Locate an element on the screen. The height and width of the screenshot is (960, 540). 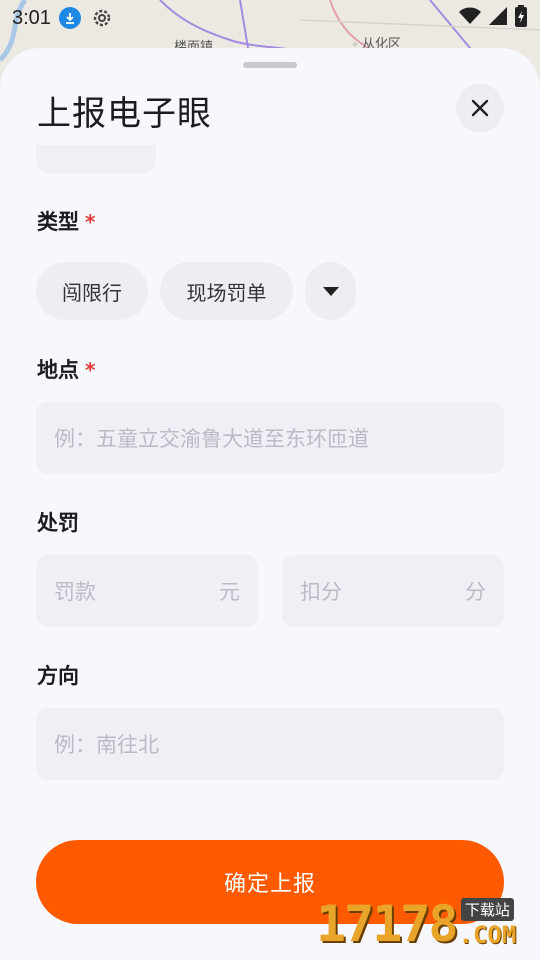
close-icon is located at coordinates (480, 108).